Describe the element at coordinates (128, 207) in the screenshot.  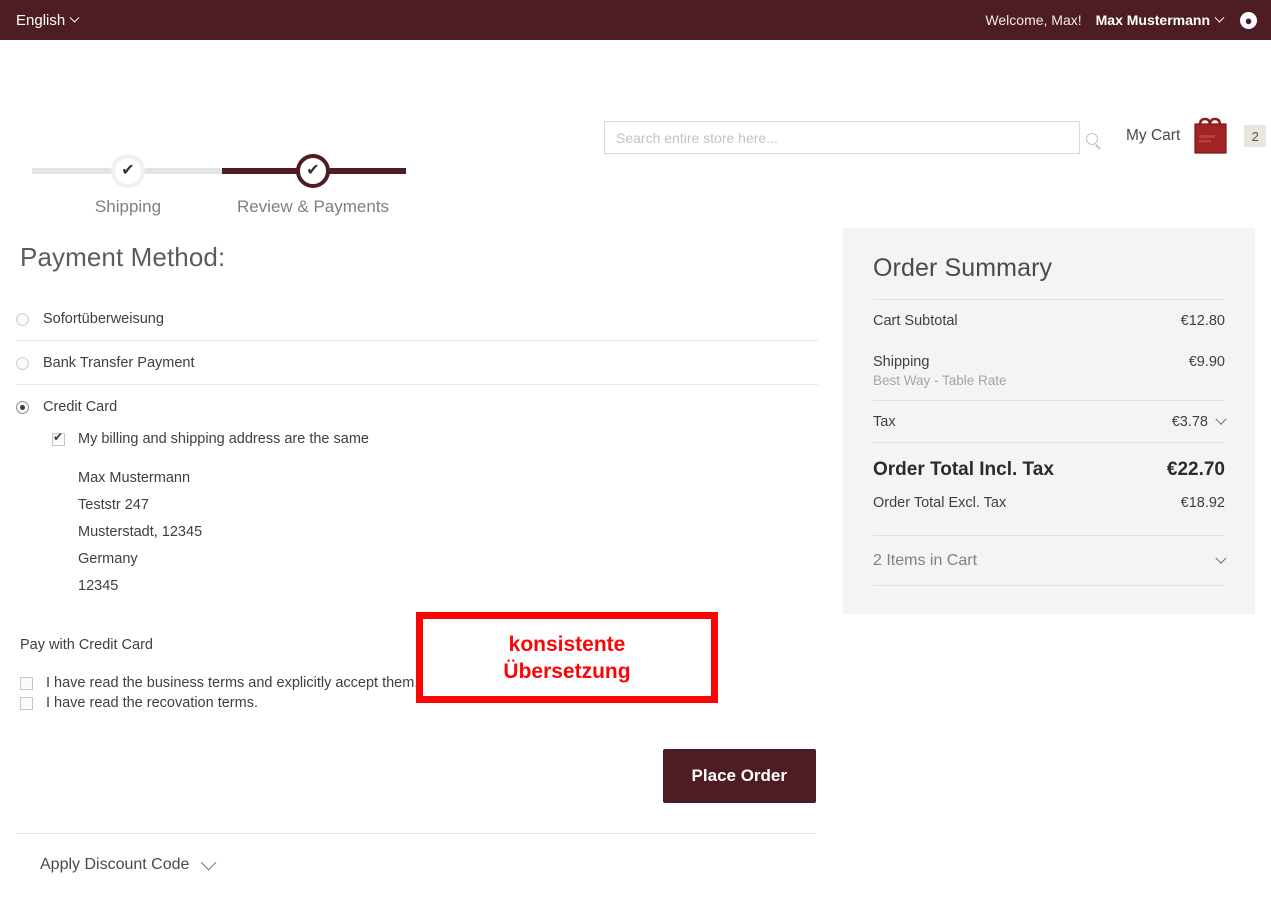
I see `progress-step-shipping-label: Shipping` at that location.